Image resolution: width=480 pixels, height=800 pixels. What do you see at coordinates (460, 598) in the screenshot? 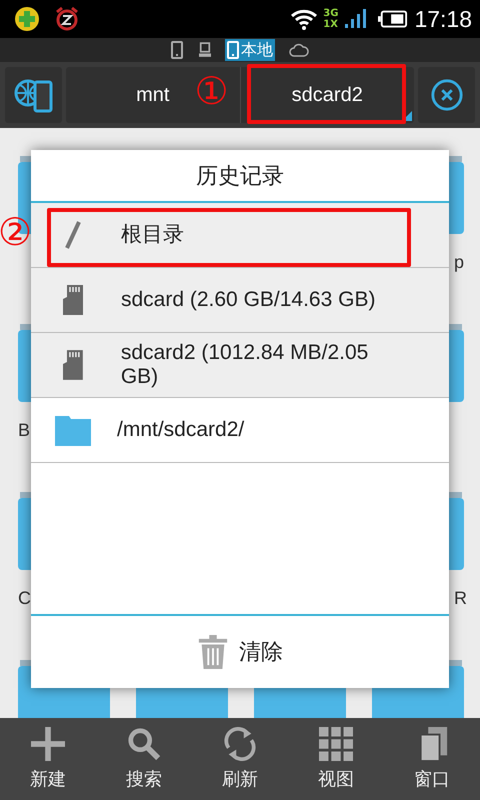
I see `folder-label: R` at bounding box center [460, 598].